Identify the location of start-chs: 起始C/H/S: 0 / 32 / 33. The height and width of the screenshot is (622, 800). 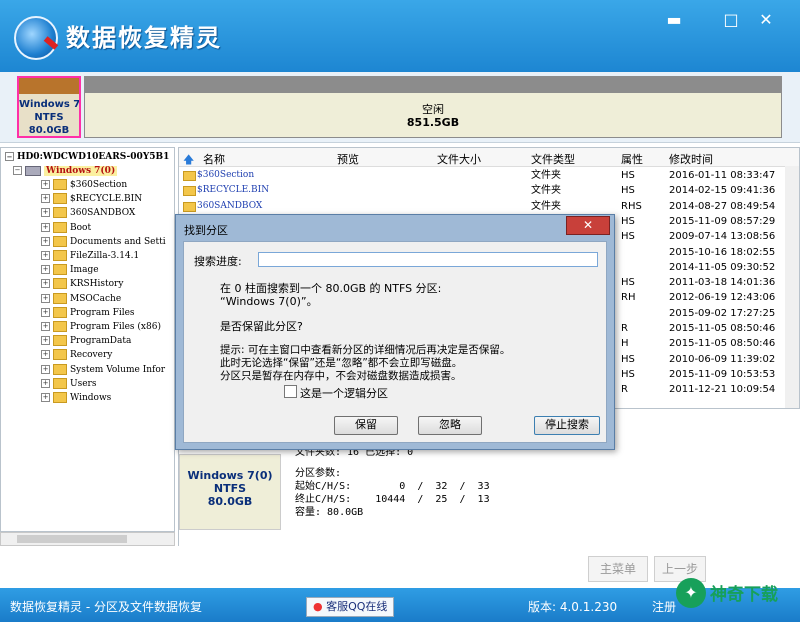
(392, 486).